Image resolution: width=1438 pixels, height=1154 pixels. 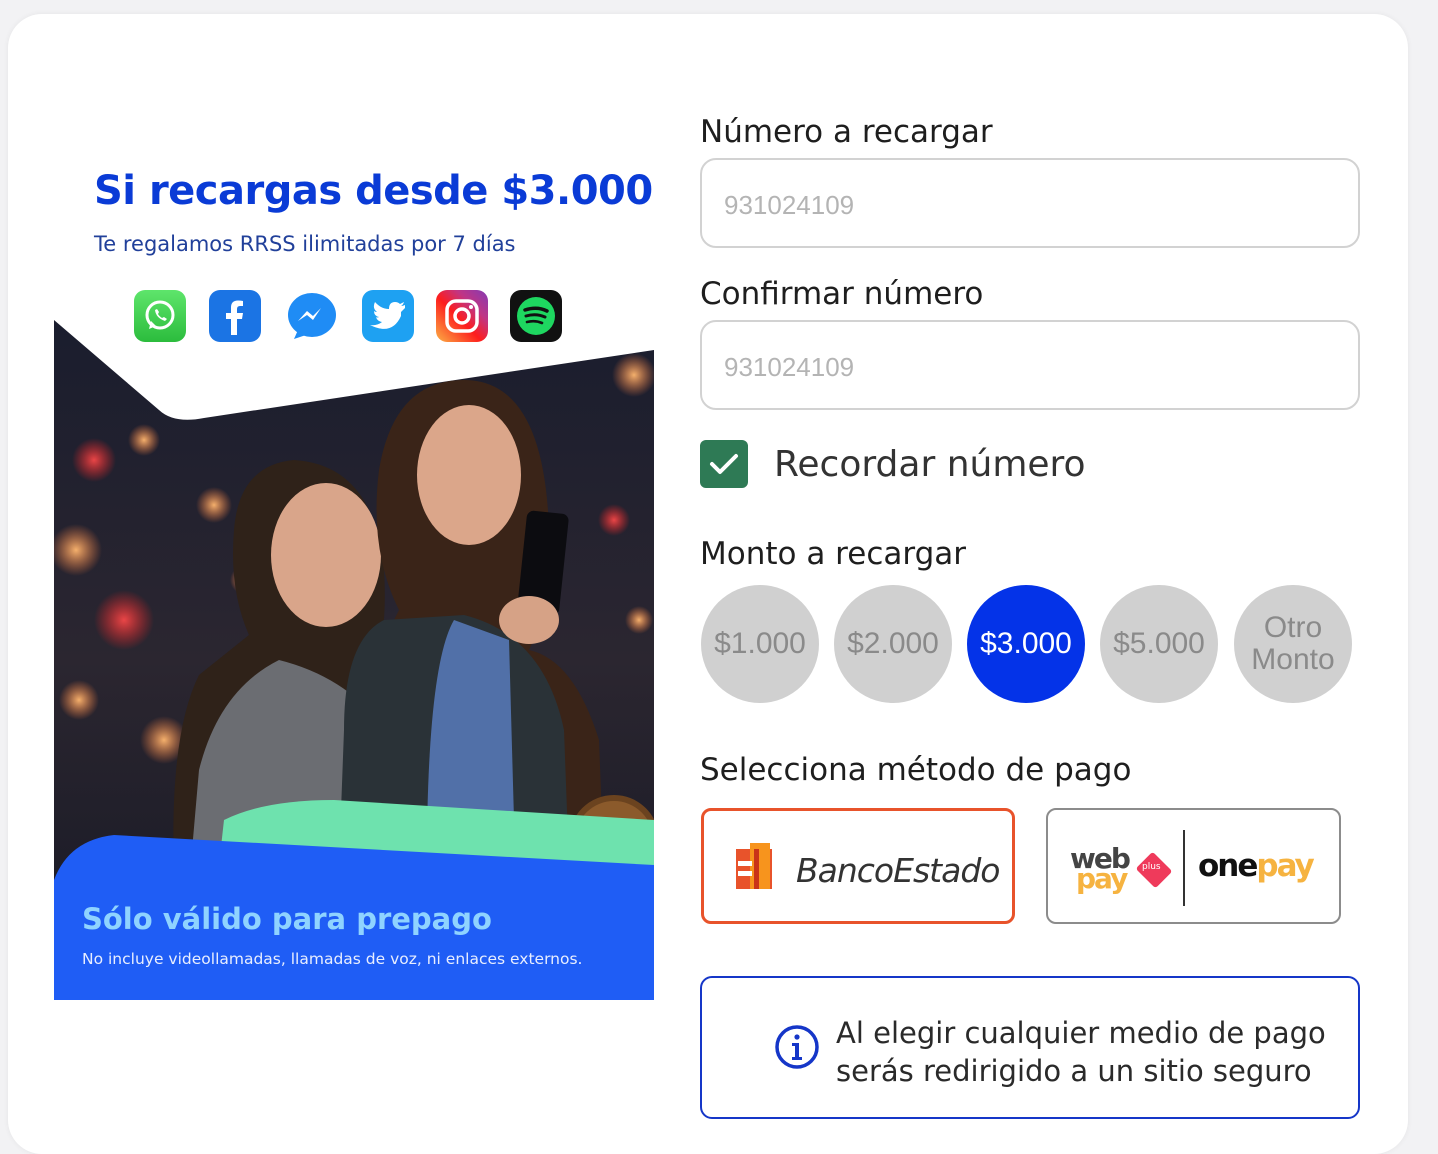 I want to click on amount-option-5000: $5.000, so click(x=1159, y=644).